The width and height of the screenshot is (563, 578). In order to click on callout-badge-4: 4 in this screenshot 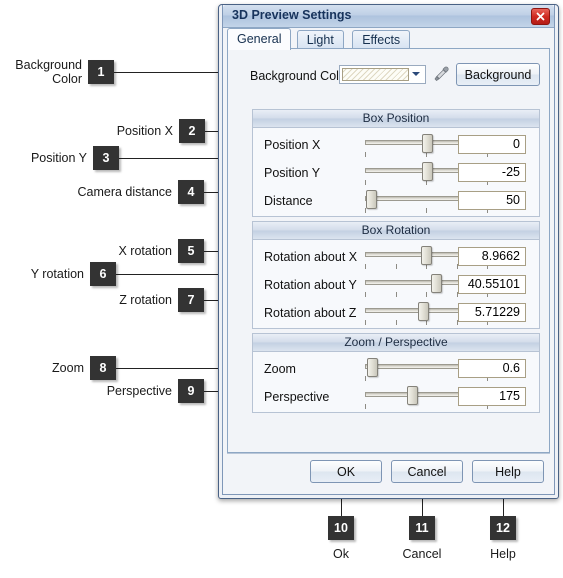, I will do `click(191, 192)`.